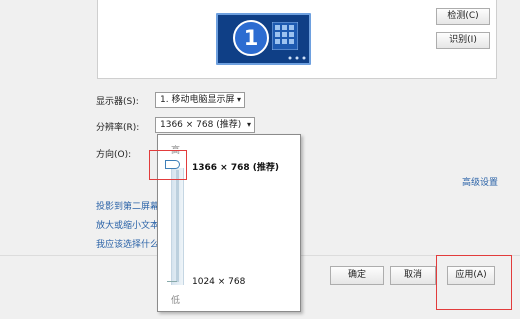 The width and height of the screenshot is (520, 319). What do you see at coordinates (480, 181) in the screenshot?
I see `advanced-settings-link: 高级设置` at bounding box center [480, 181].